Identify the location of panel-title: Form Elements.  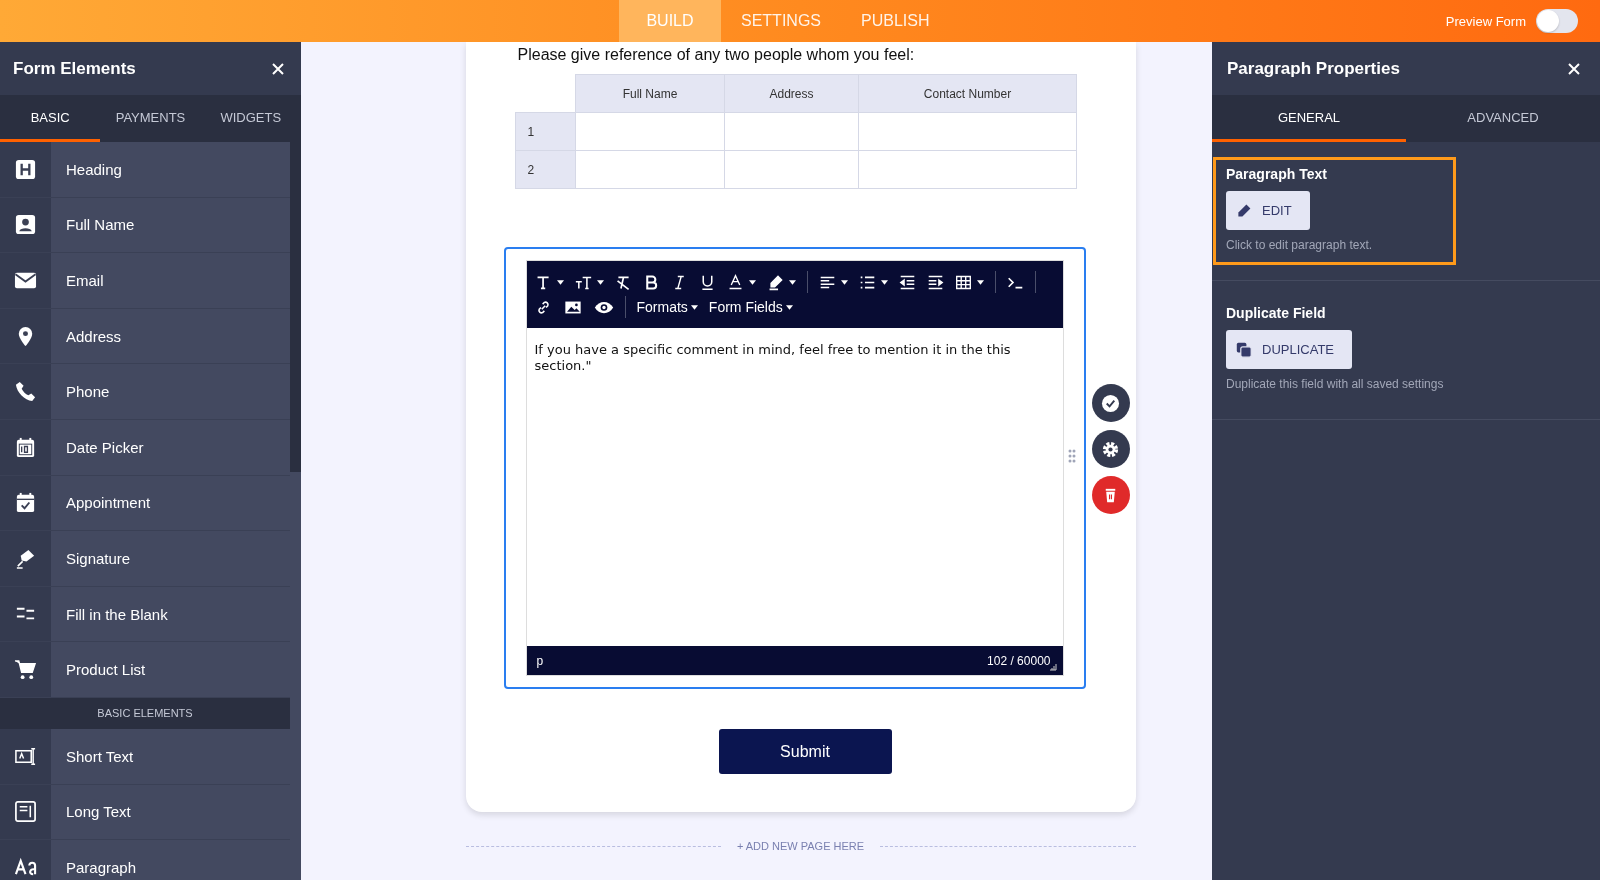
(74, 68).